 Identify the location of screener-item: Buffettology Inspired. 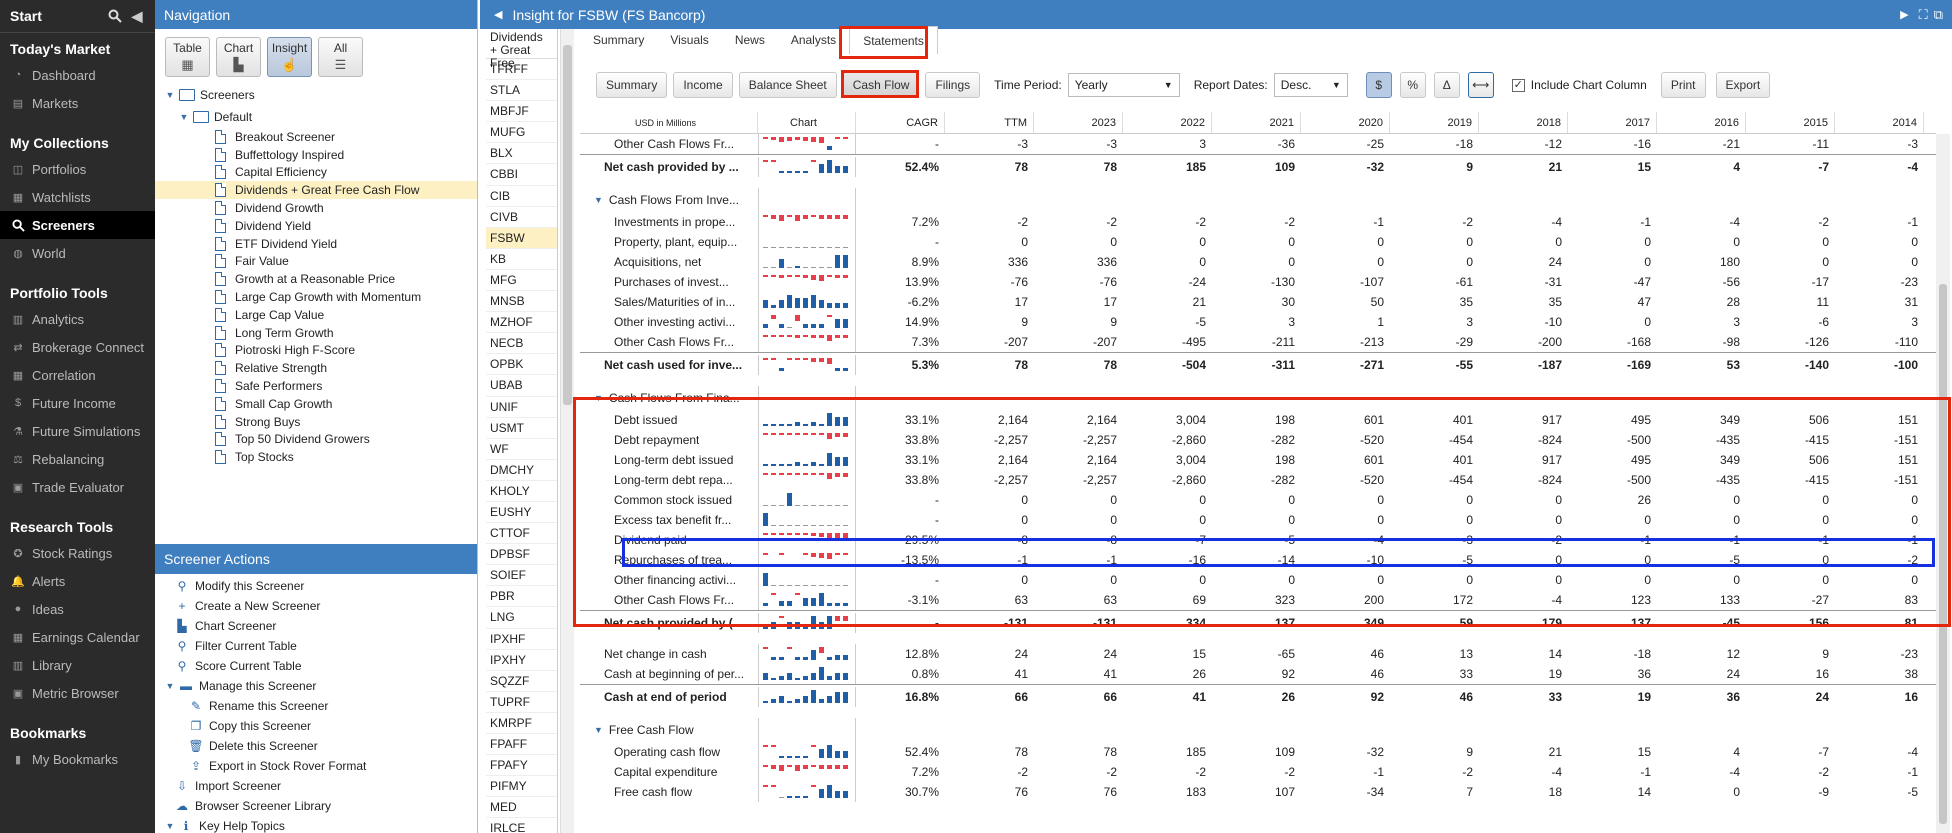
(316, 155).